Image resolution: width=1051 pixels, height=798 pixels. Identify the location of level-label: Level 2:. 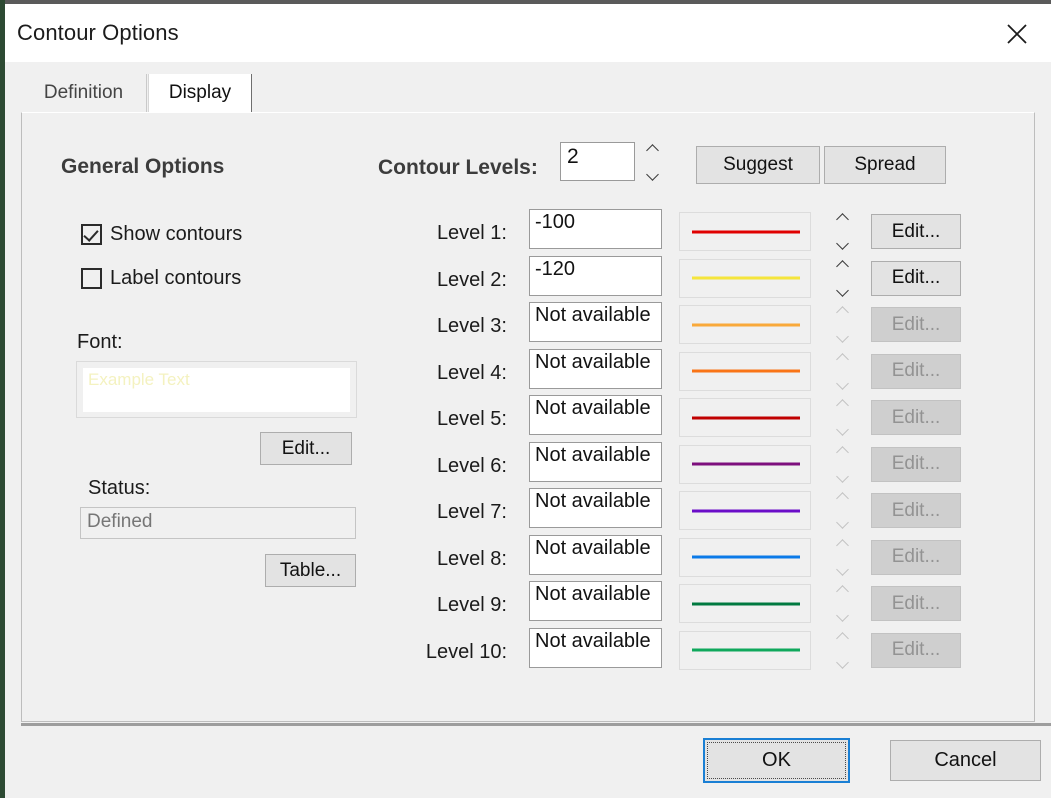
(471, 279).